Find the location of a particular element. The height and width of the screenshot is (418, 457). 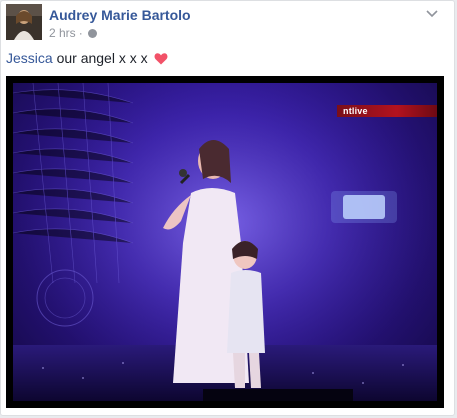

post-header: Audrey Marie Bartolo 2 hrs · is located at coordinates (226, 23).